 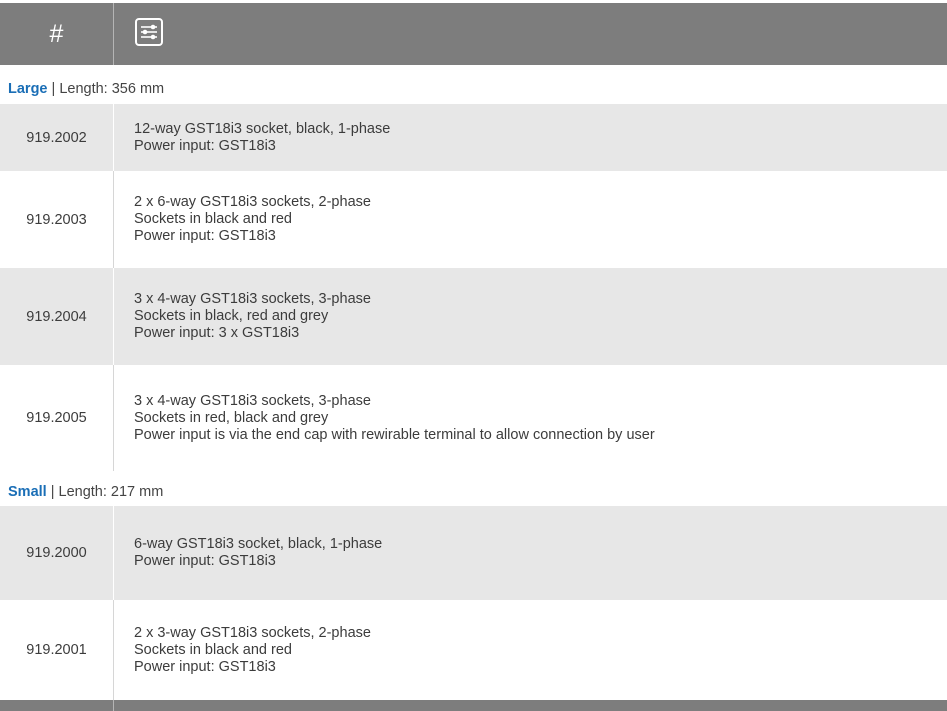 I want to click on section-name: Large, so click(x=28, y=89).